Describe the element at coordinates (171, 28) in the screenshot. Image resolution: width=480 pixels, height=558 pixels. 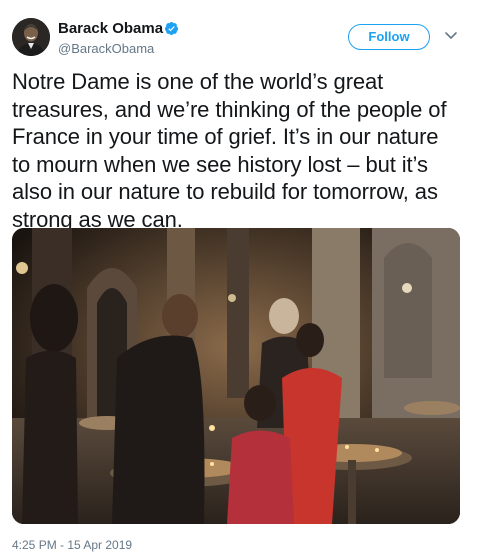
I see `verified-badge-icon` at that location.